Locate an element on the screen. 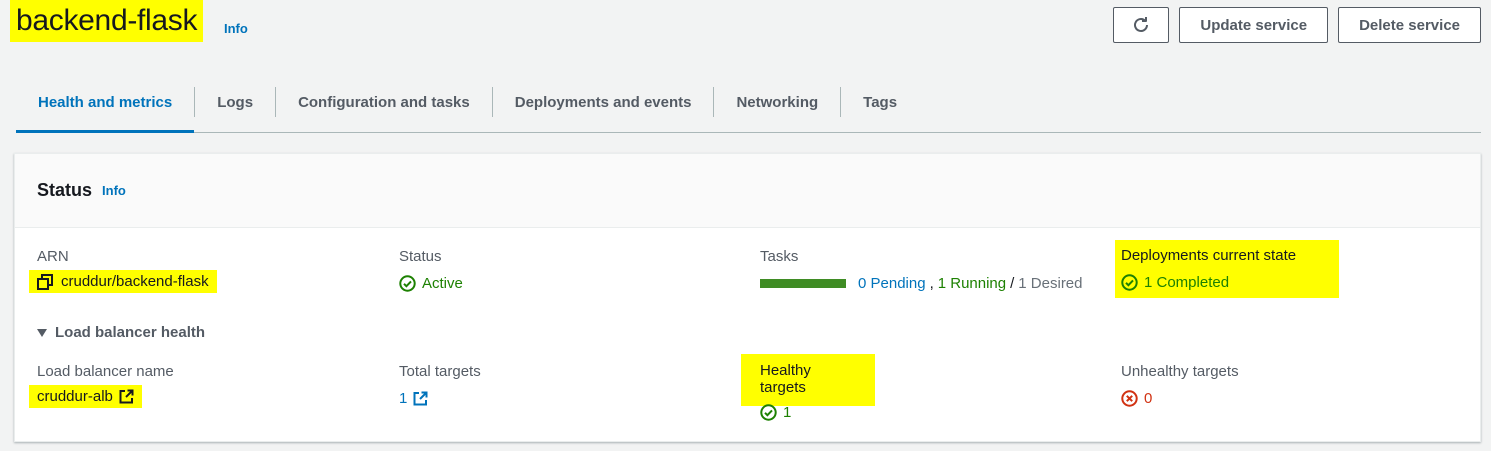 This screenshot has height=451, width=1491. healthy-targets-value: 1 is located at coordinates (787, 412).